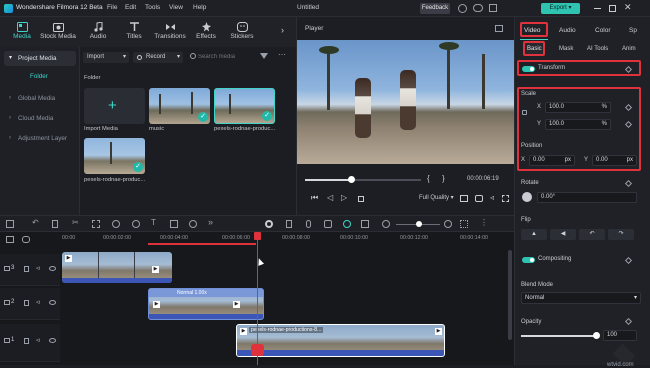 The width and height of the screenshot is (650, 368). What do you see at coordinates (629, 49) in the screenshot?
I see `subtab-animation: Anim` at bounding box center [629, 49].